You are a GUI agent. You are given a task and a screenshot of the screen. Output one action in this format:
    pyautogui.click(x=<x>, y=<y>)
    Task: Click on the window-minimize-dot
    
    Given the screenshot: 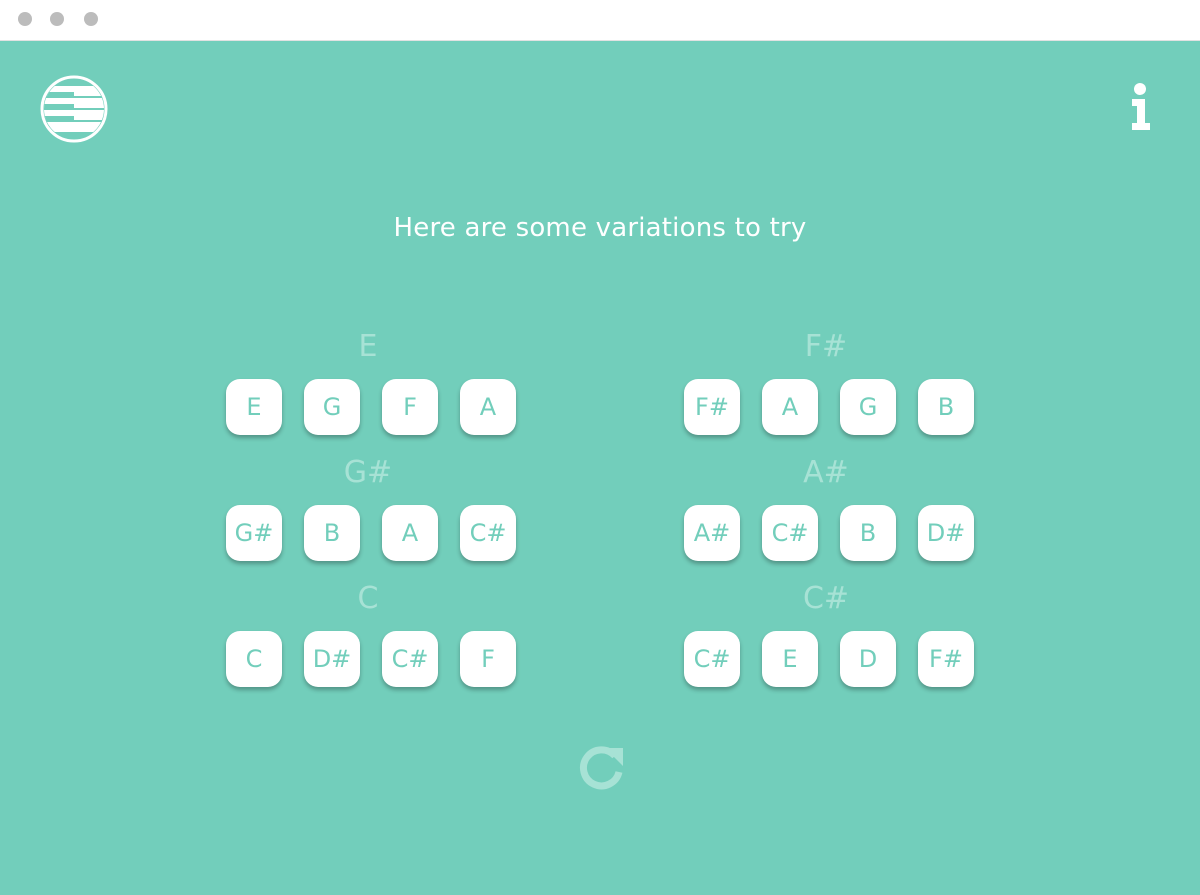 What is the action you would take?
    pyautogui.click(x=57, y=19)
    